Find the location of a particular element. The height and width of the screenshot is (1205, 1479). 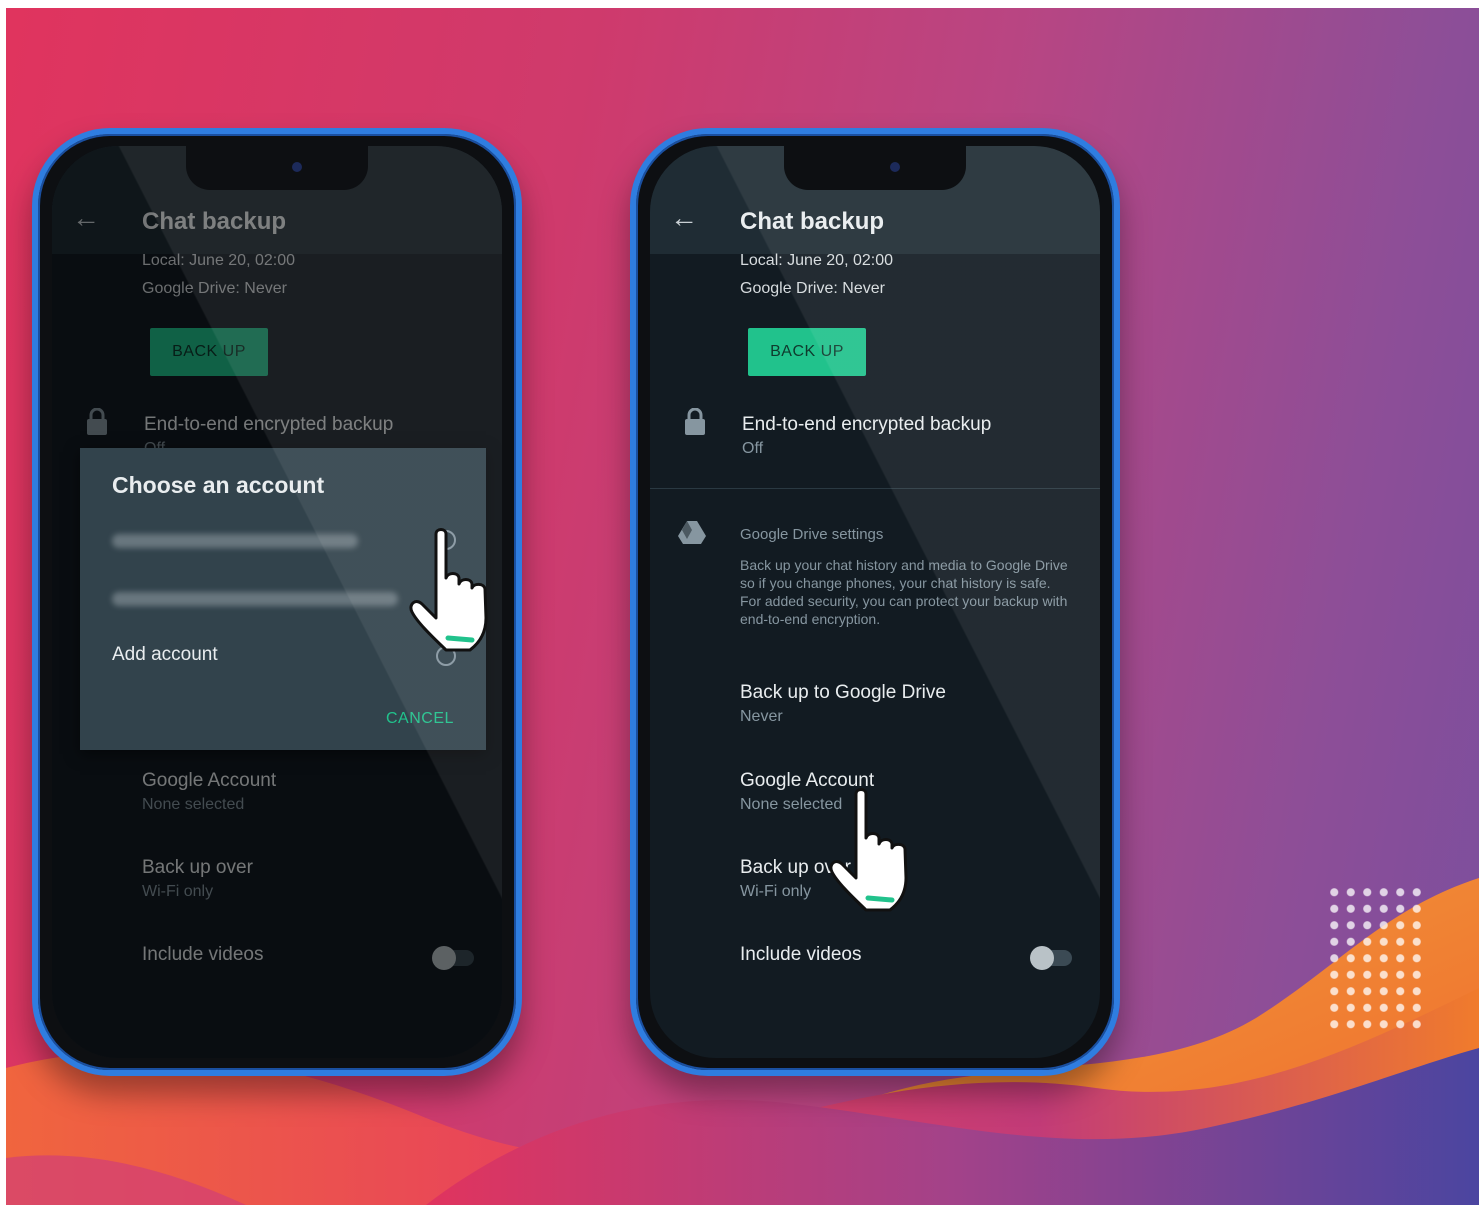

divider is located at coordinates (875, 488).